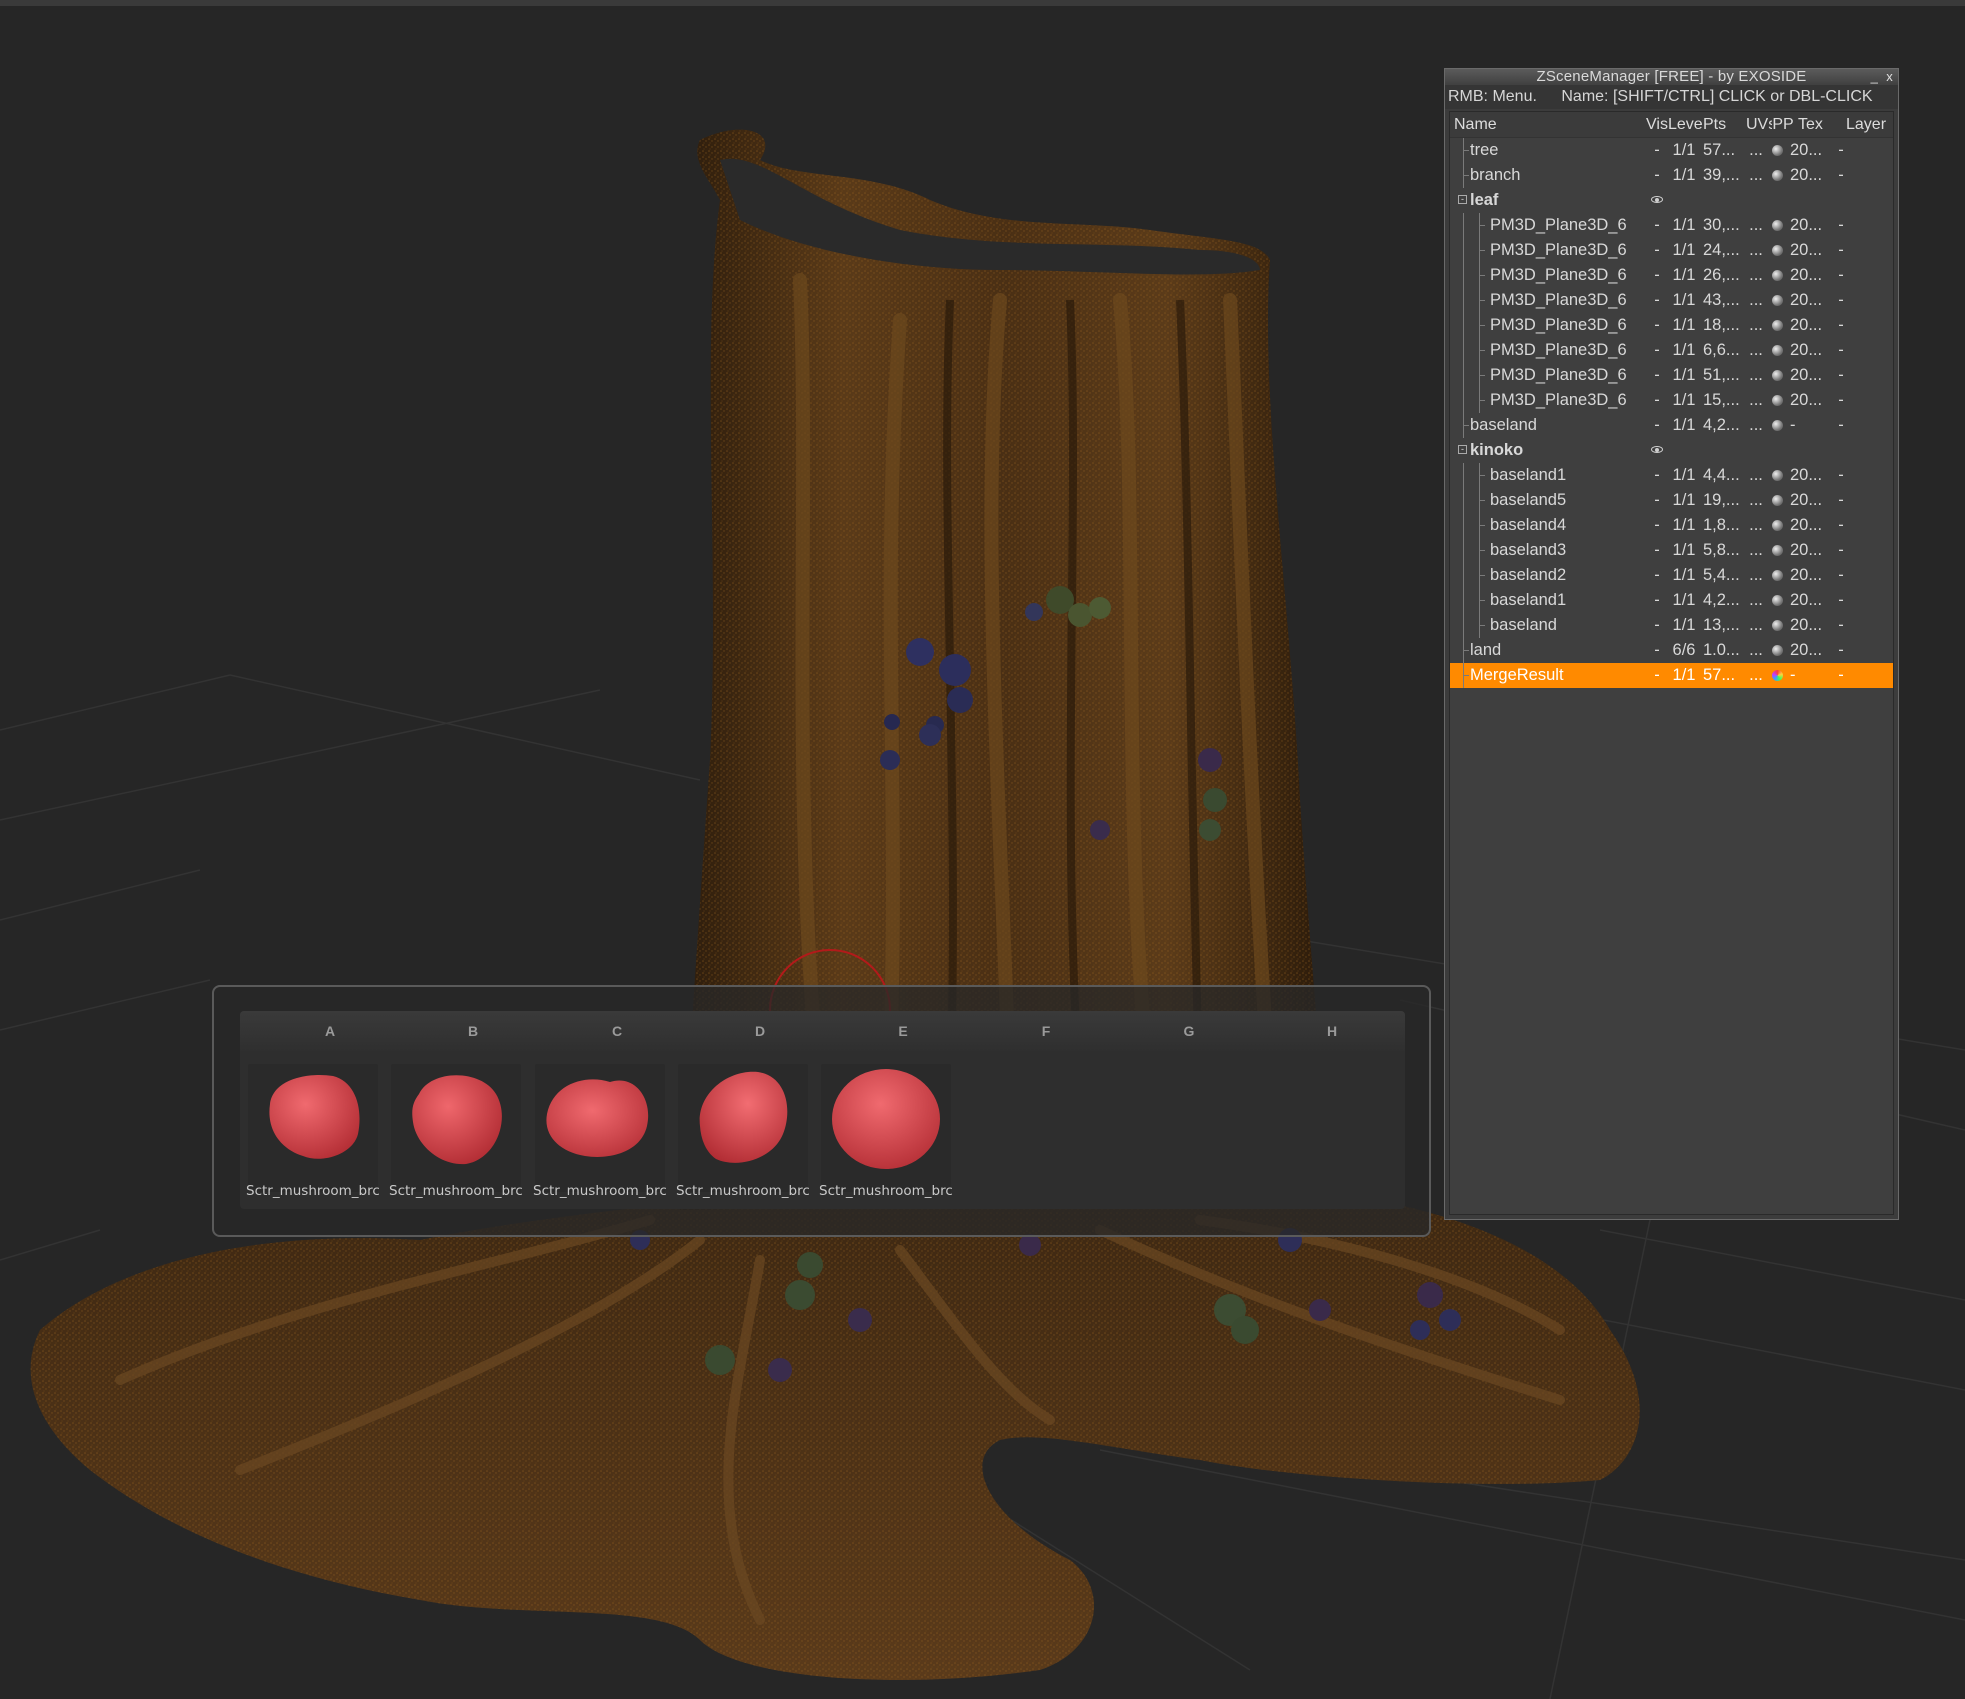  I want to click on close-icon: x, so click(1889, 77).